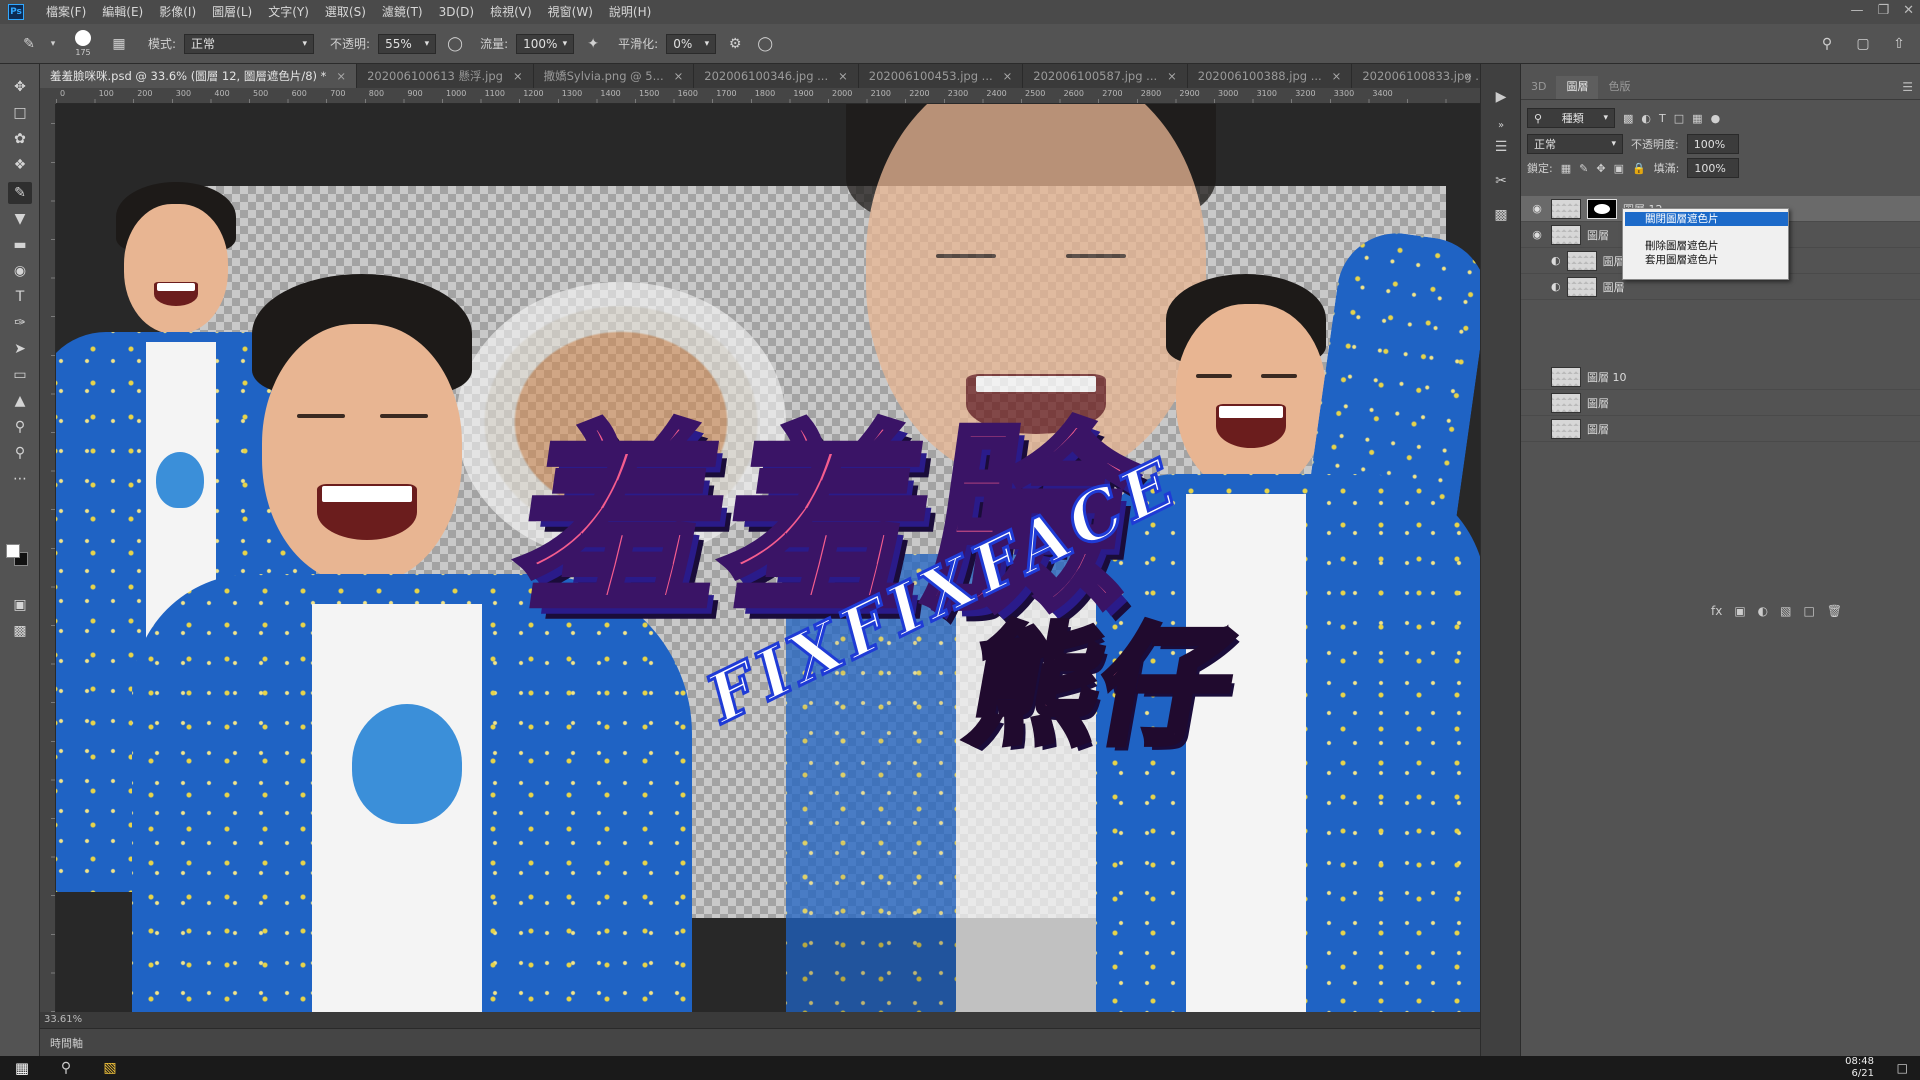  What do you see at coordinates (545, 43) in the screenshot?
I see `flow-field: 100% ▾` at bounding box center [545, 43].